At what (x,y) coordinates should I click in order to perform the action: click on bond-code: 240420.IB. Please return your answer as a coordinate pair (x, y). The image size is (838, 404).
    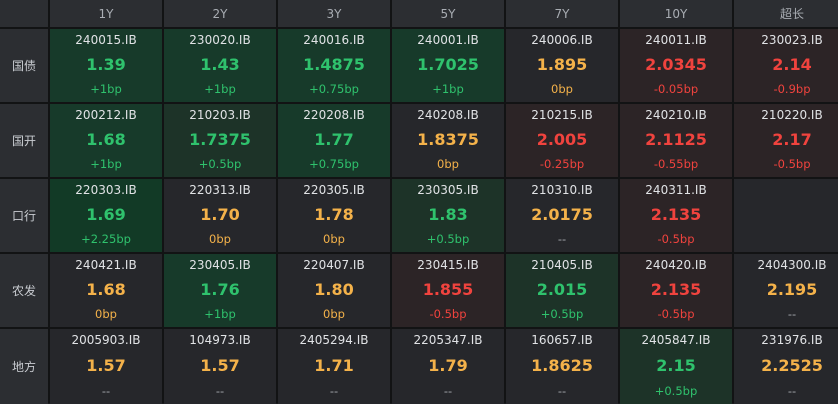
    Looking at the image, I should click on (676, 265).